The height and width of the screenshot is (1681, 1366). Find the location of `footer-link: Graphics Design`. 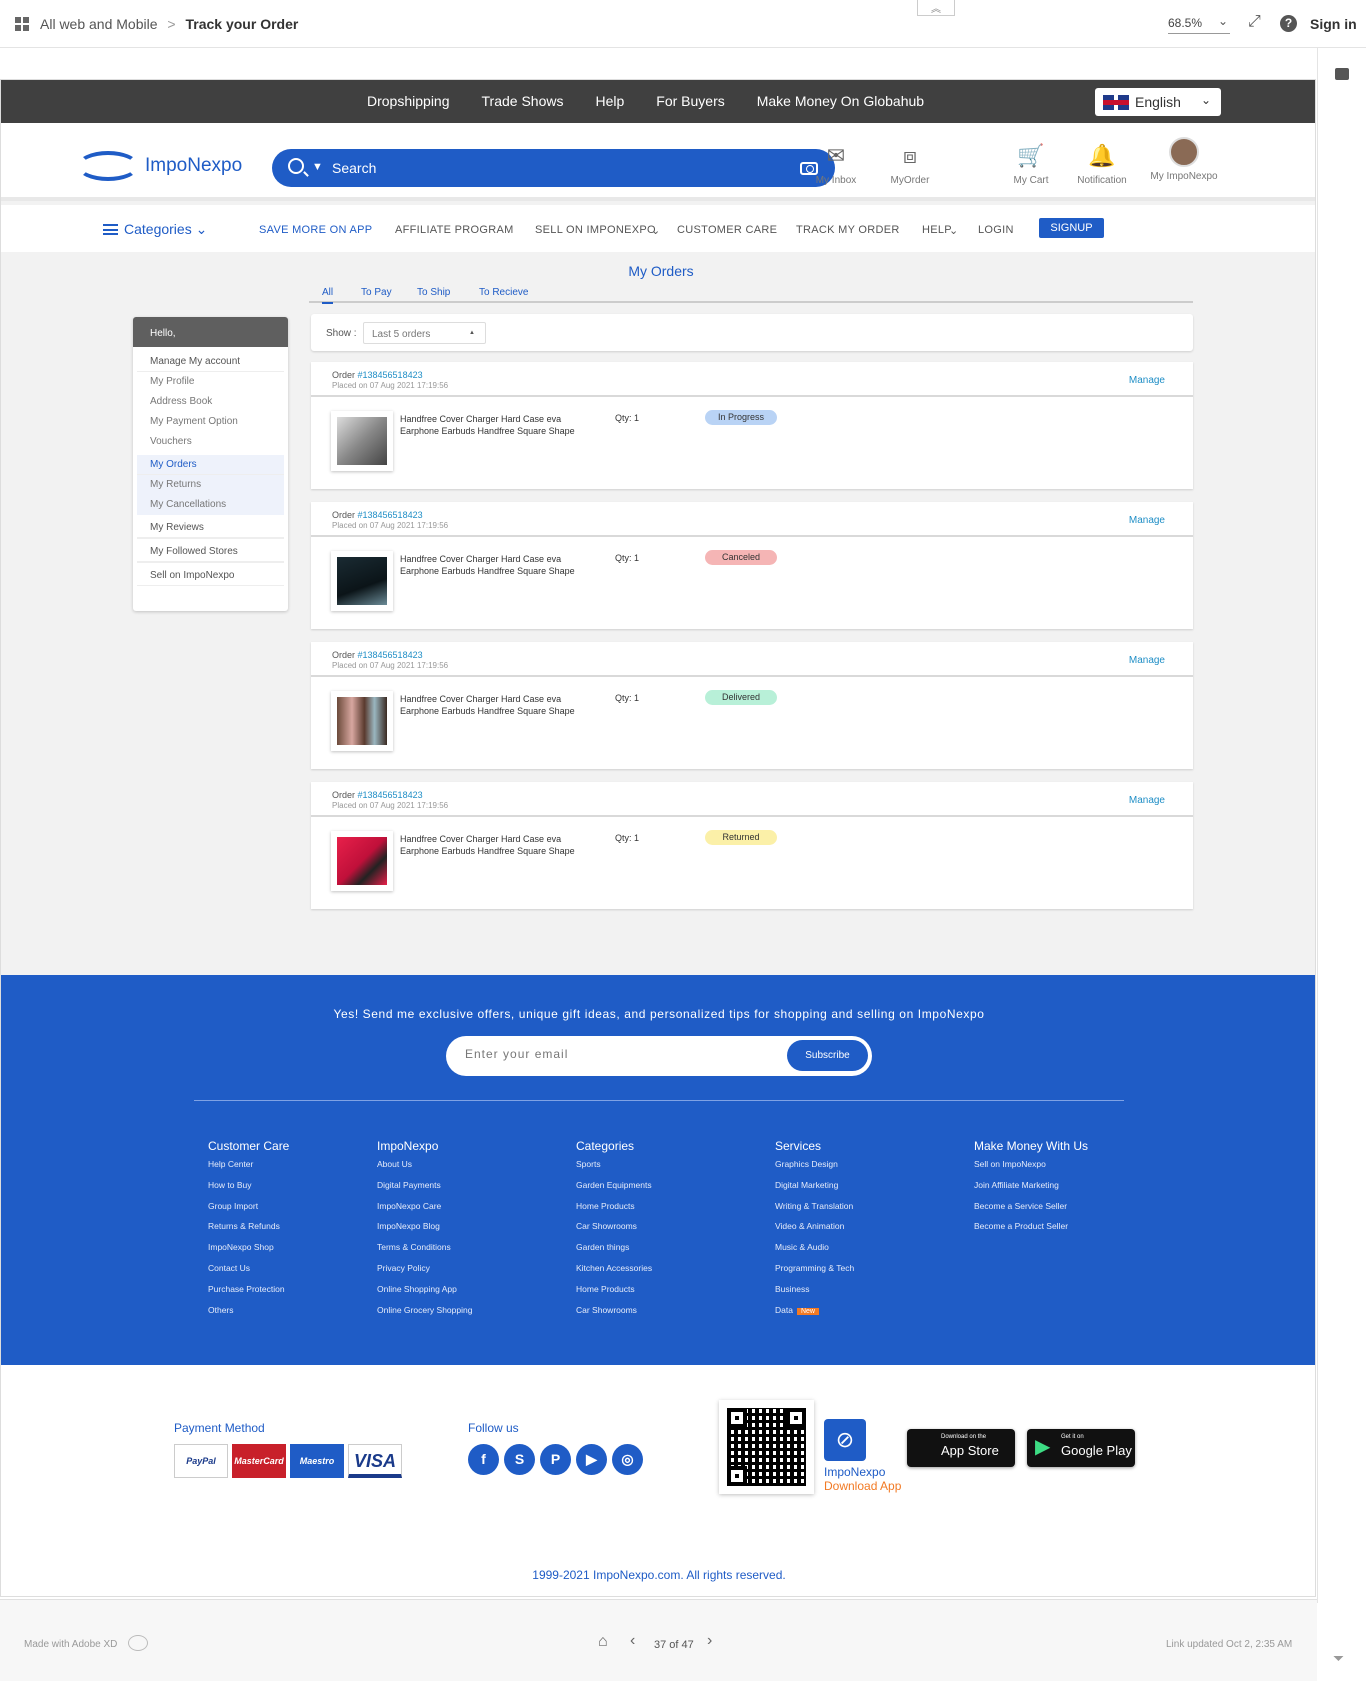

footer-link: Graphics Design is located at coordinates (814, 1169).